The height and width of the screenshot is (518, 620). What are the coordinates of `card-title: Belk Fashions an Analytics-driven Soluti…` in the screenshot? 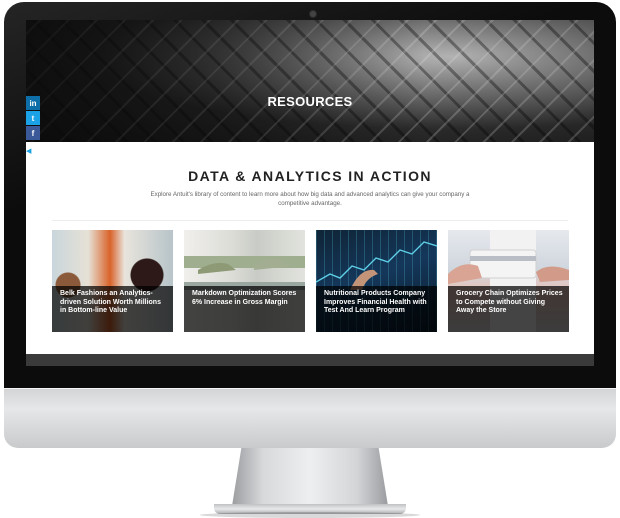 It's located at (113, 303).